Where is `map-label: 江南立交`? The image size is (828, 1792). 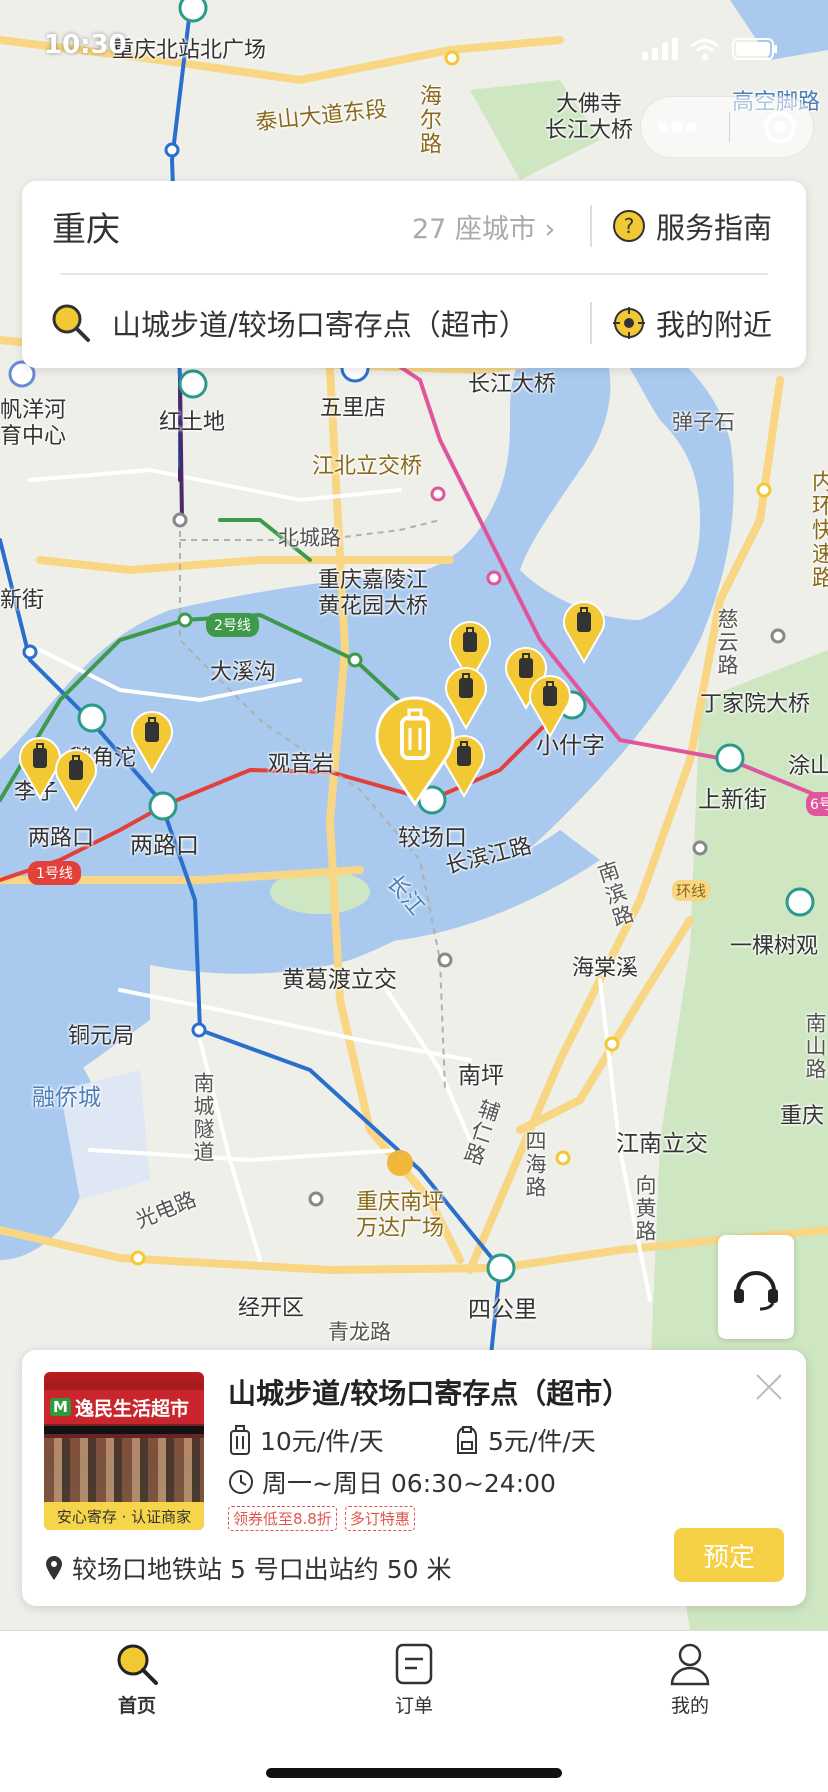
map-label: 江南立交 is located at coordinates (662, 1144).